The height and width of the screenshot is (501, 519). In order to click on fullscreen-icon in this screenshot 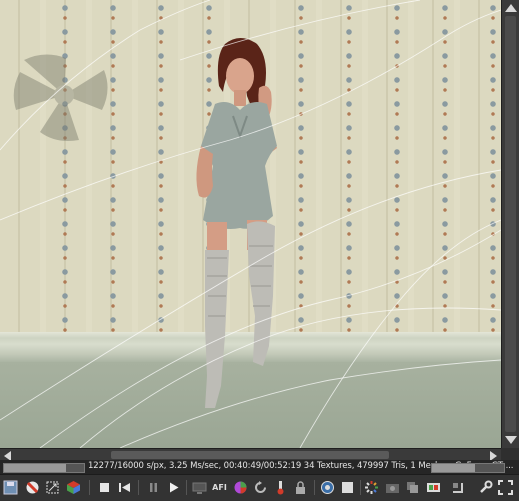, I will do `click(505, 487)`.